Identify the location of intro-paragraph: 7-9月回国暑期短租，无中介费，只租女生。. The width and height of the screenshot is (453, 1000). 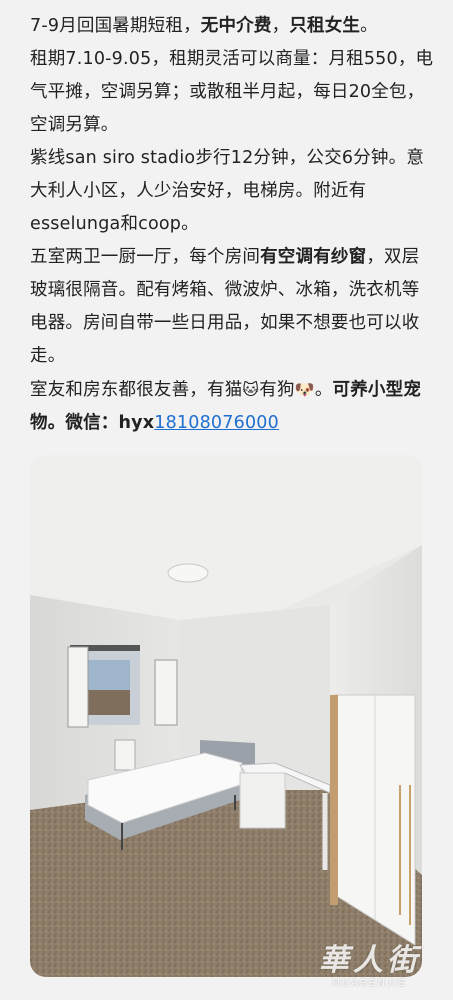
(232, 26).